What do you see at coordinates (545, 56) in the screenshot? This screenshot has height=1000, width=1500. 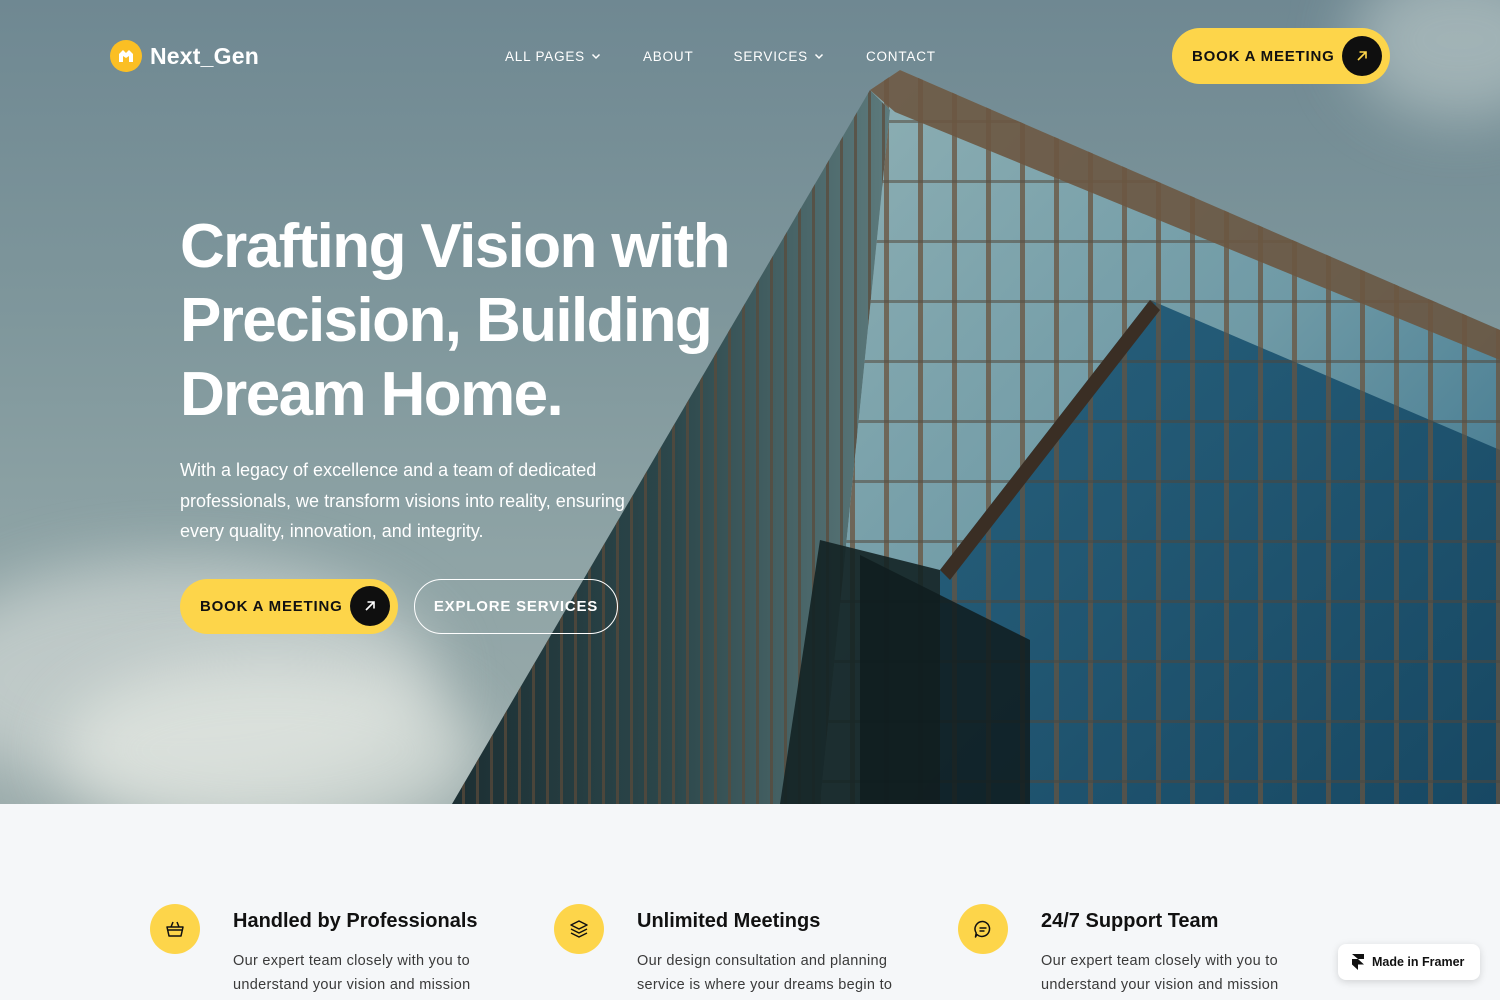 I see `nav-item-label: ALL PAGES` at bounding box center [545, 56].